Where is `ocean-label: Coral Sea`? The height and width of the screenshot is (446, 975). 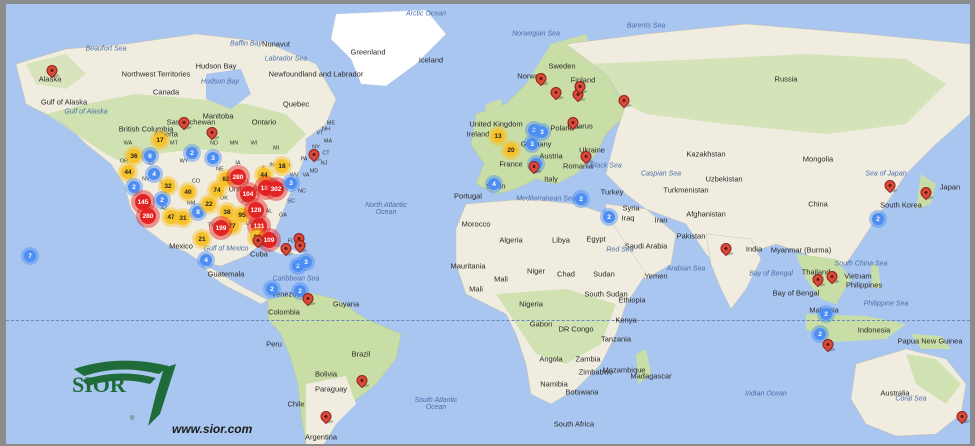 ocean-label: Coral Sea is located at coordinates (911, 399).